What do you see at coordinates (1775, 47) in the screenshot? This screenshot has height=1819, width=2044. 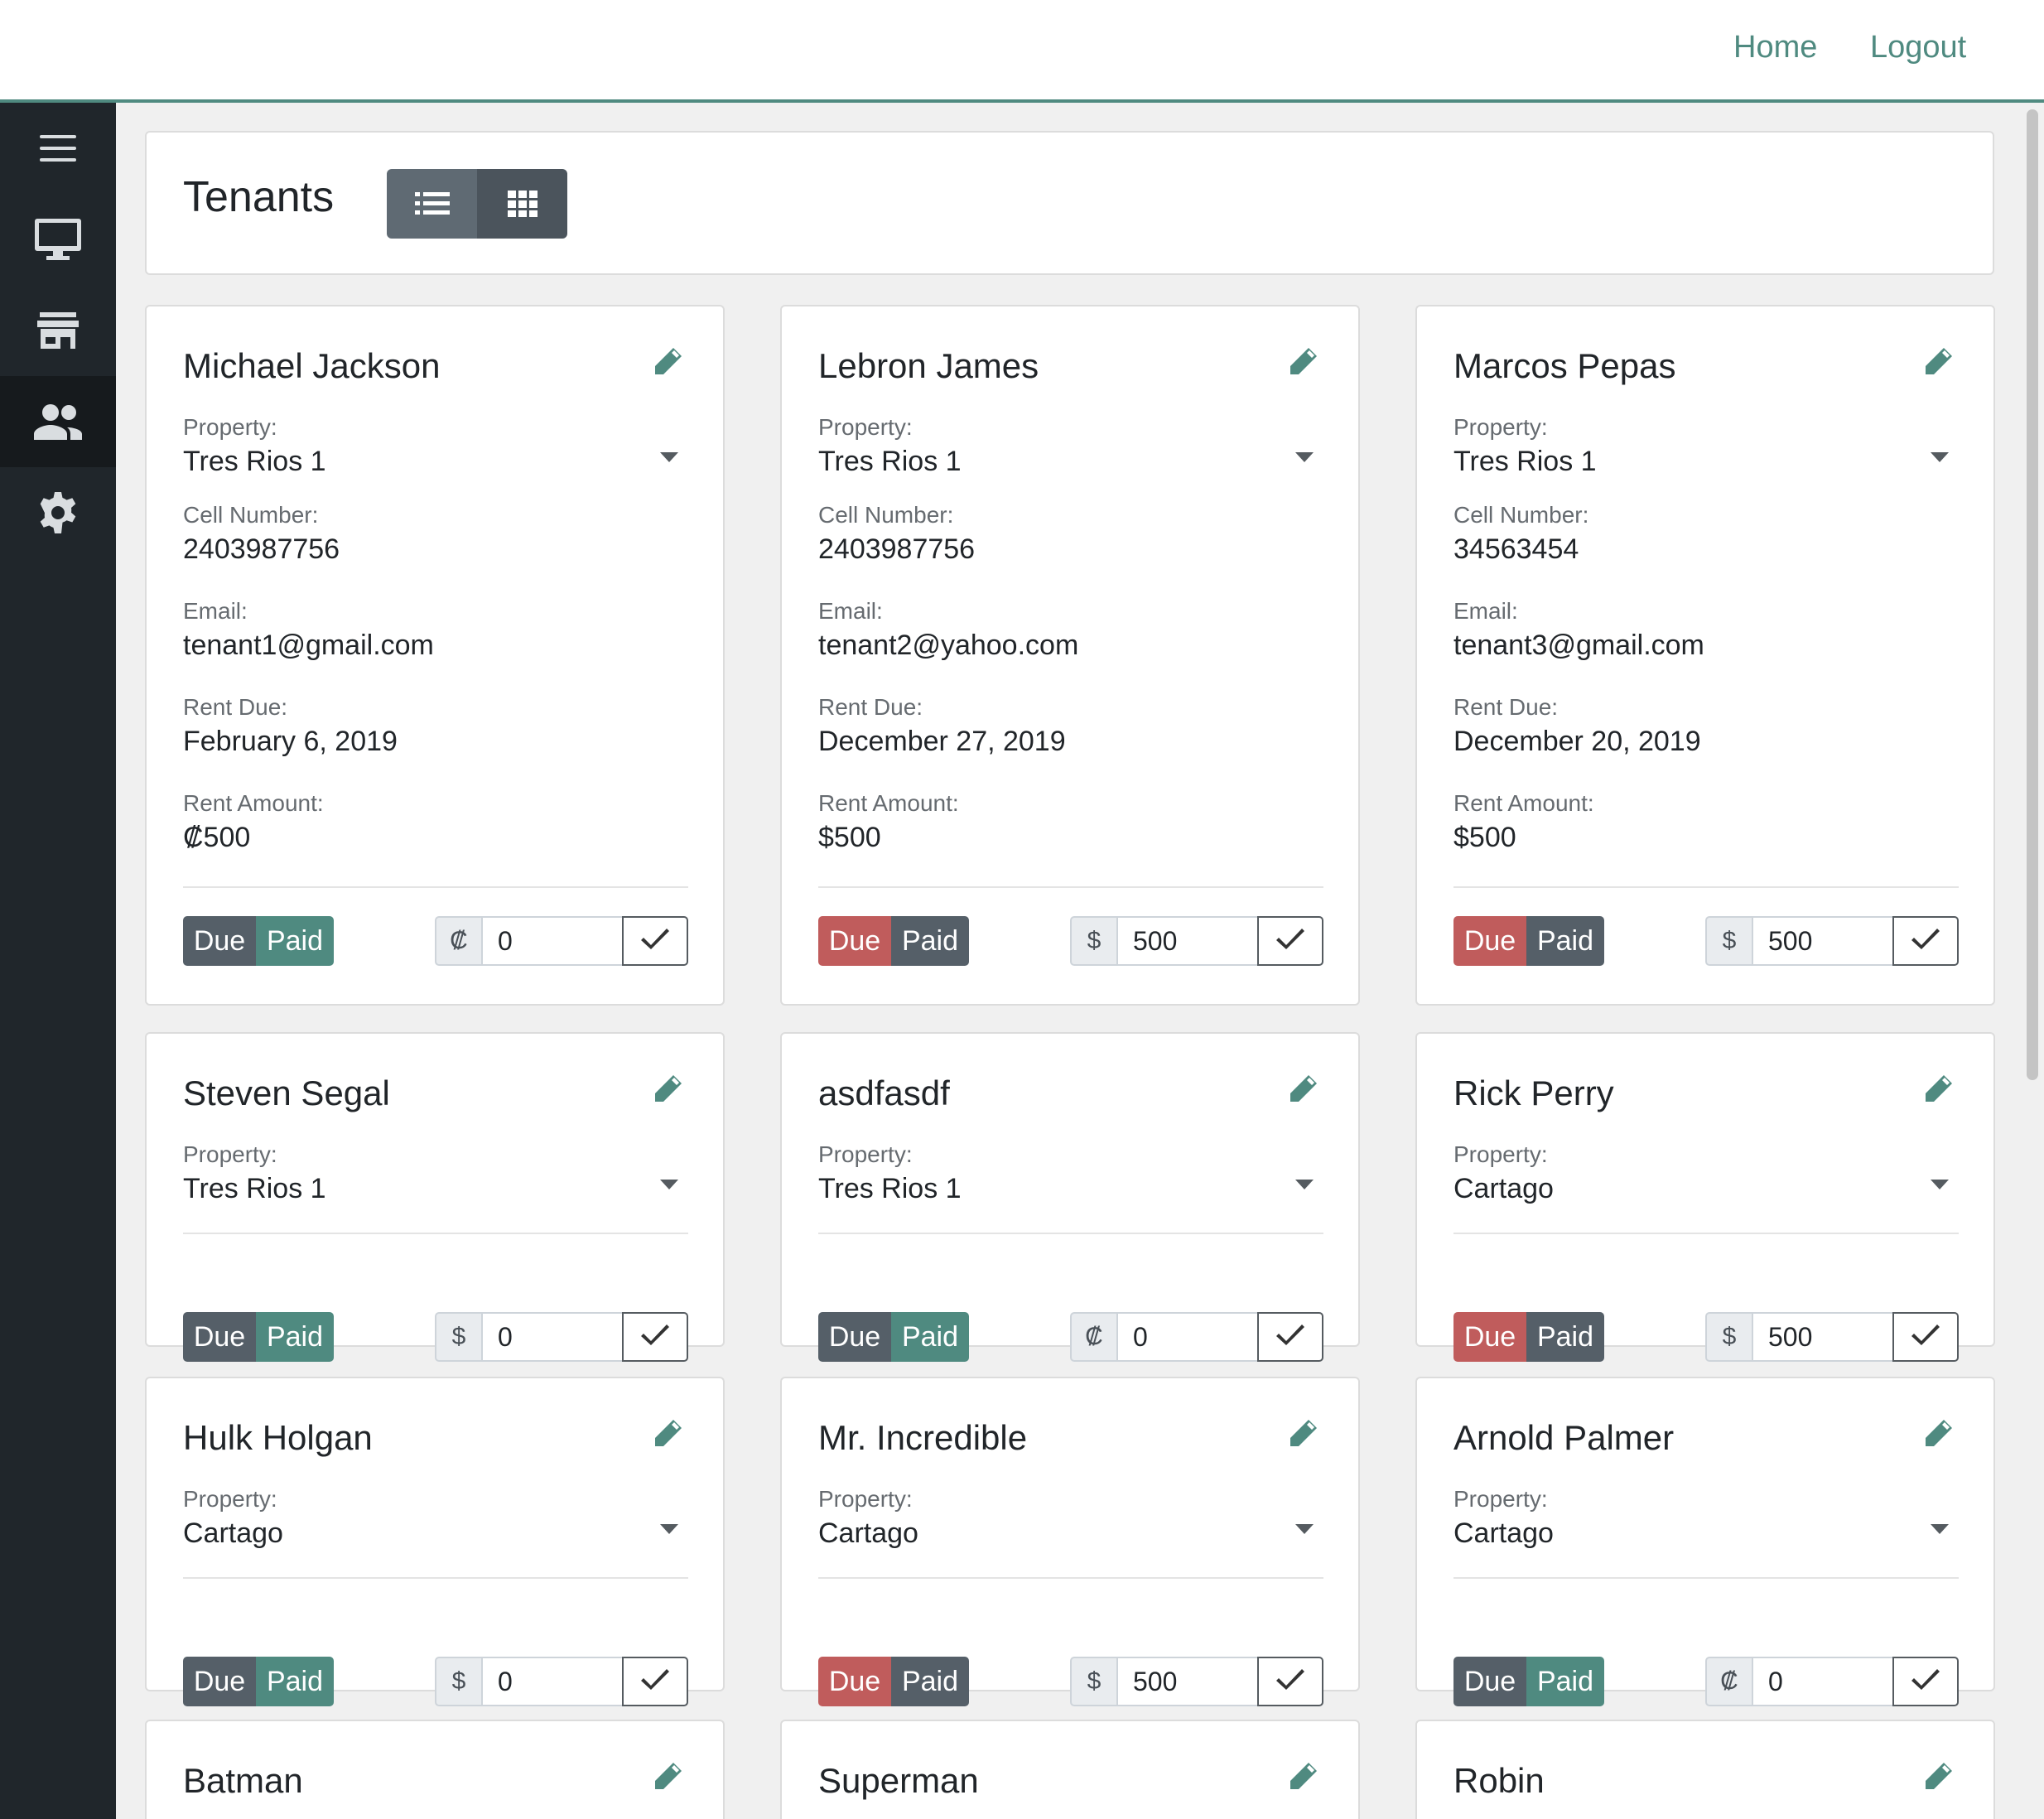 I see `home-link: Home` at bounding box center [1775, 47].